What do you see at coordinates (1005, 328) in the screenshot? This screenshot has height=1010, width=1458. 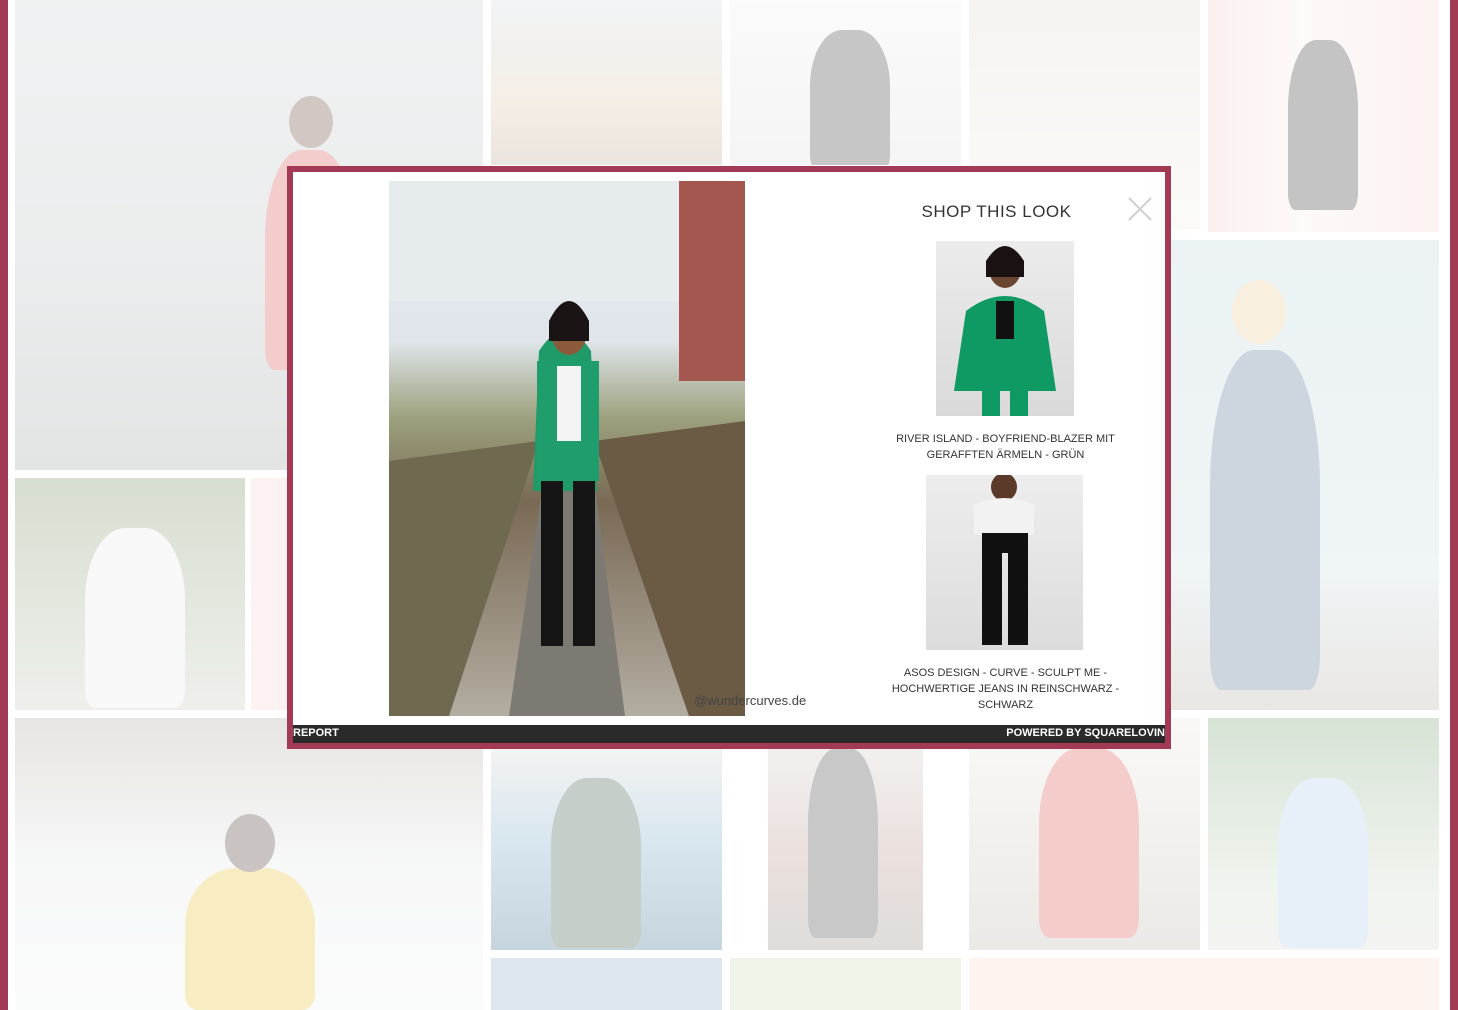 I see `product-image-blazer` at bounding box center [1005, 328].